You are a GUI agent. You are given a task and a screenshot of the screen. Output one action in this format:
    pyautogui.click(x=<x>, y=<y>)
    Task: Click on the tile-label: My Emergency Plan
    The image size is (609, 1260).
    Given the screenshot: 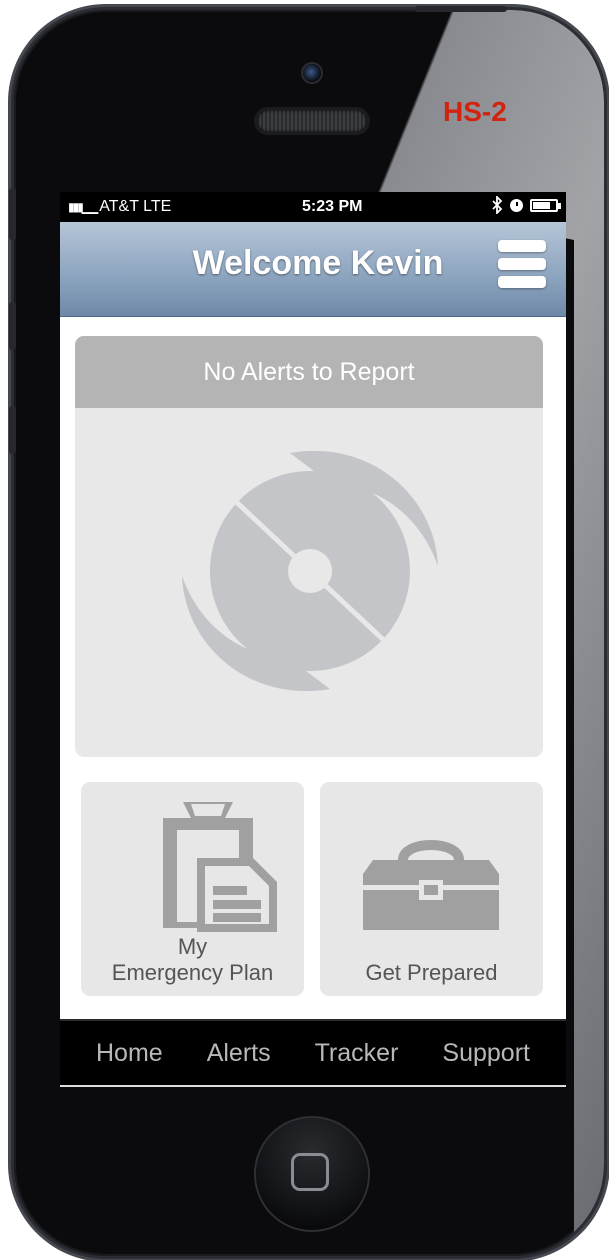 What is the action you would take?
    pyautogui.click(x=192, y=960)
    